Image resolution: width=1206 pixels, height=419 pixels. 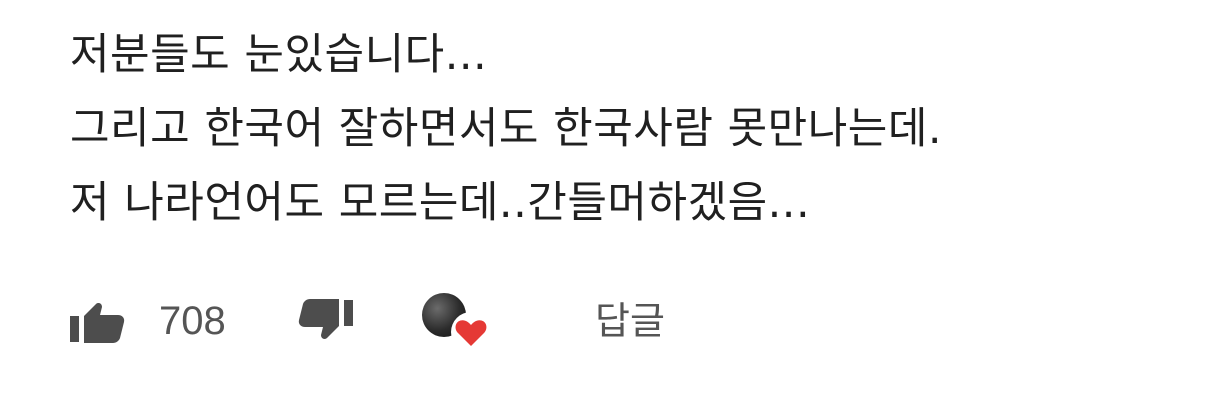 What do you see at coordinates (420, 321) in the screenshot?
I see `comment-action-bar: 708 답글` at bounding box center [420, 321].